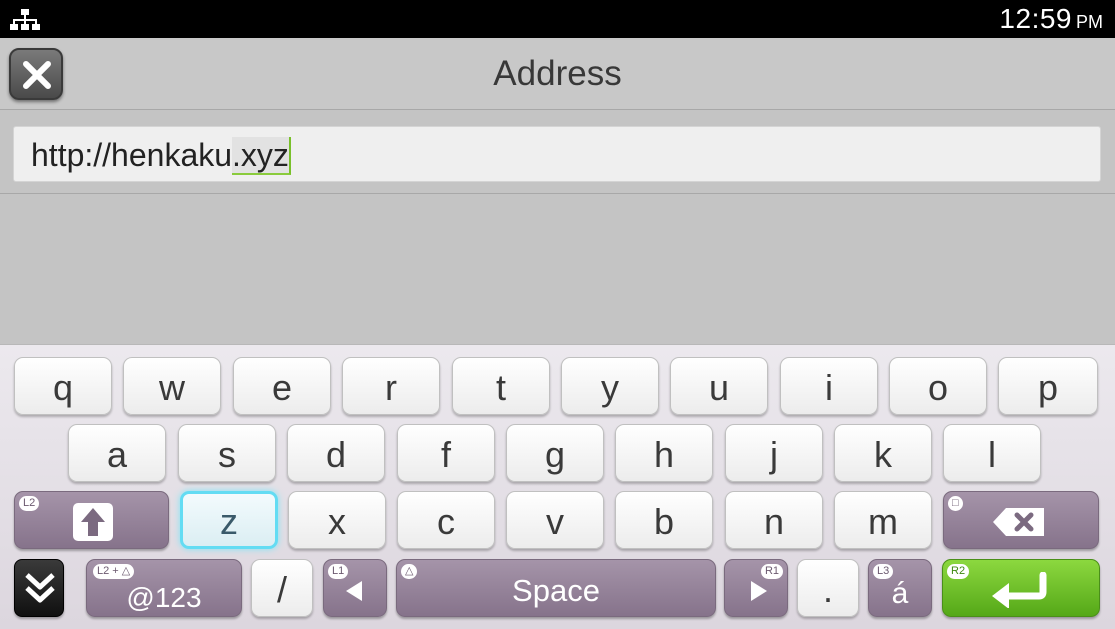 The image size is (1115, 629). What do you see at coordinates (261, 156) in the screenshot?
I see `address-converting-text: .xyz` at bounding box center [261, 156].